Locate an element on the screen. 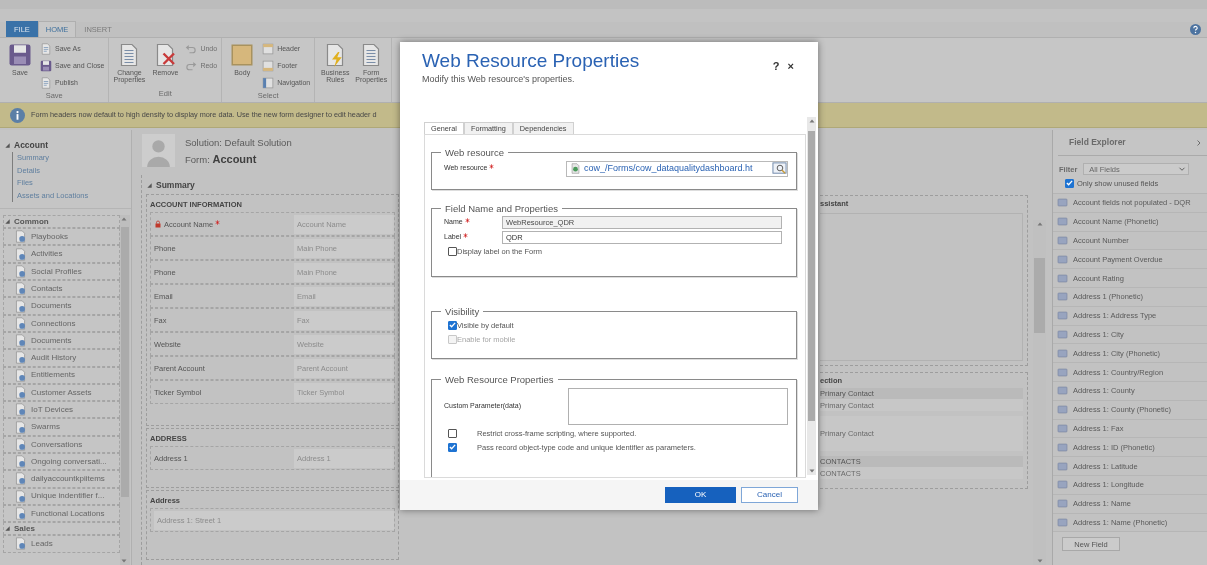 The width and height of the screenshot is (1207, 565). avatar-icon is located at coordinates (158, 150).